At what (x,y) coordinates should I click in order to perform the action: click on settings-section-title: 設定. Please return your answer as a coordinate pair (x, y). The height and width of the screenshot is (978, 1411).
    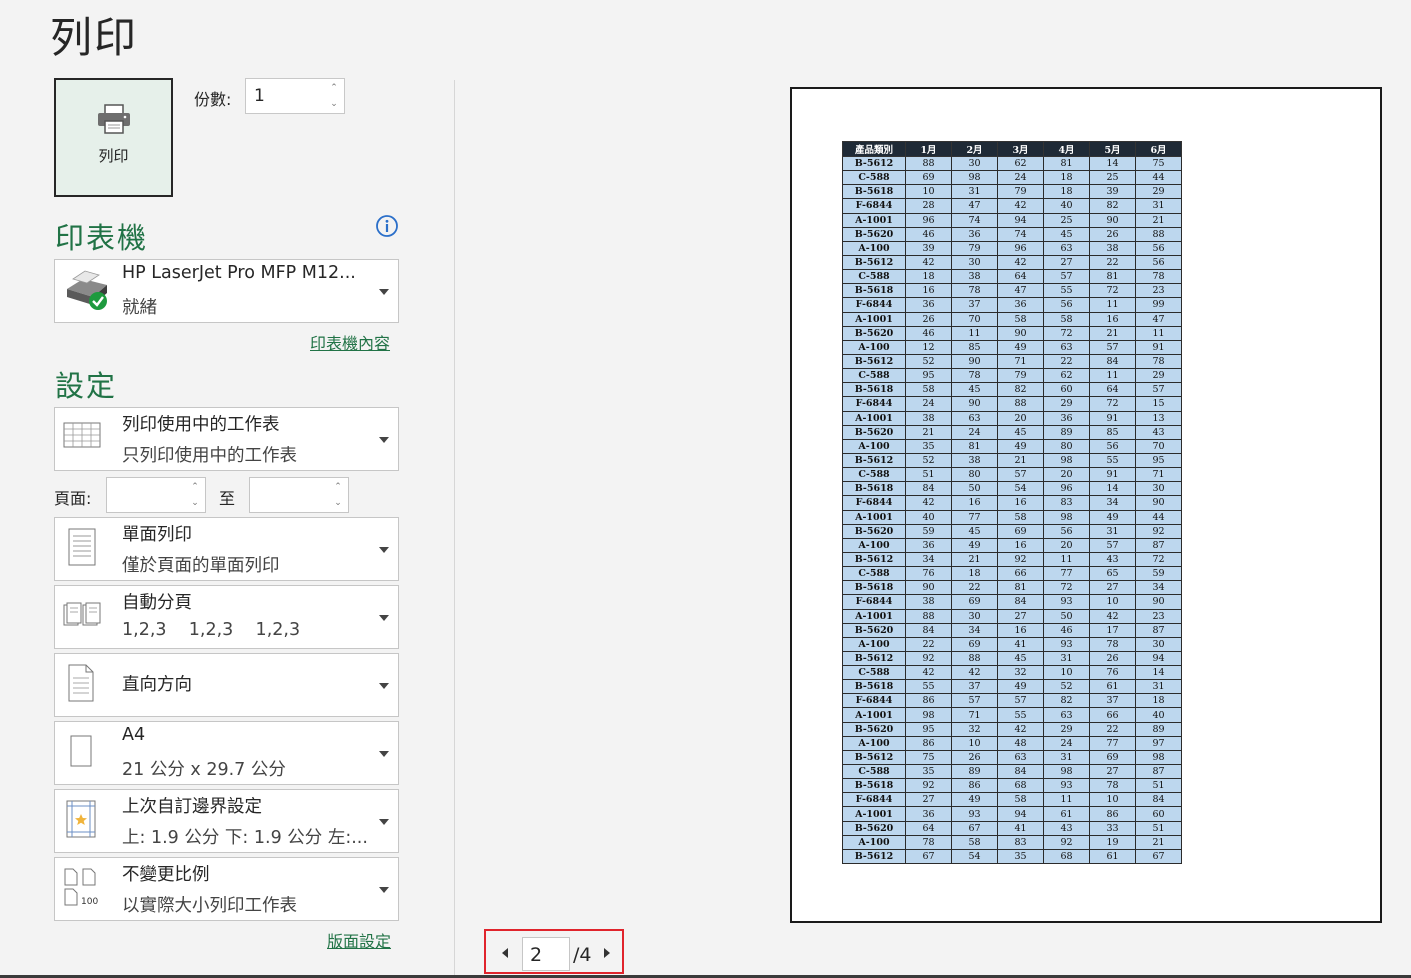
    Looking at the image, I should click on (86, 386).